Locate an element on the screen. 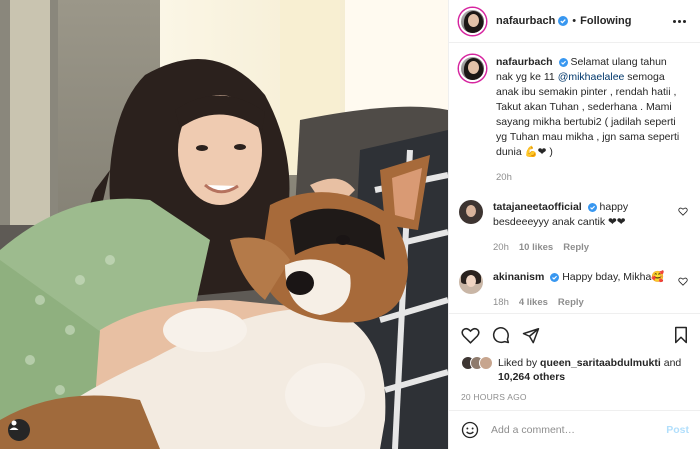 This screenshot has height=449, width=700. comment-input is located at coordinates (579, 430).